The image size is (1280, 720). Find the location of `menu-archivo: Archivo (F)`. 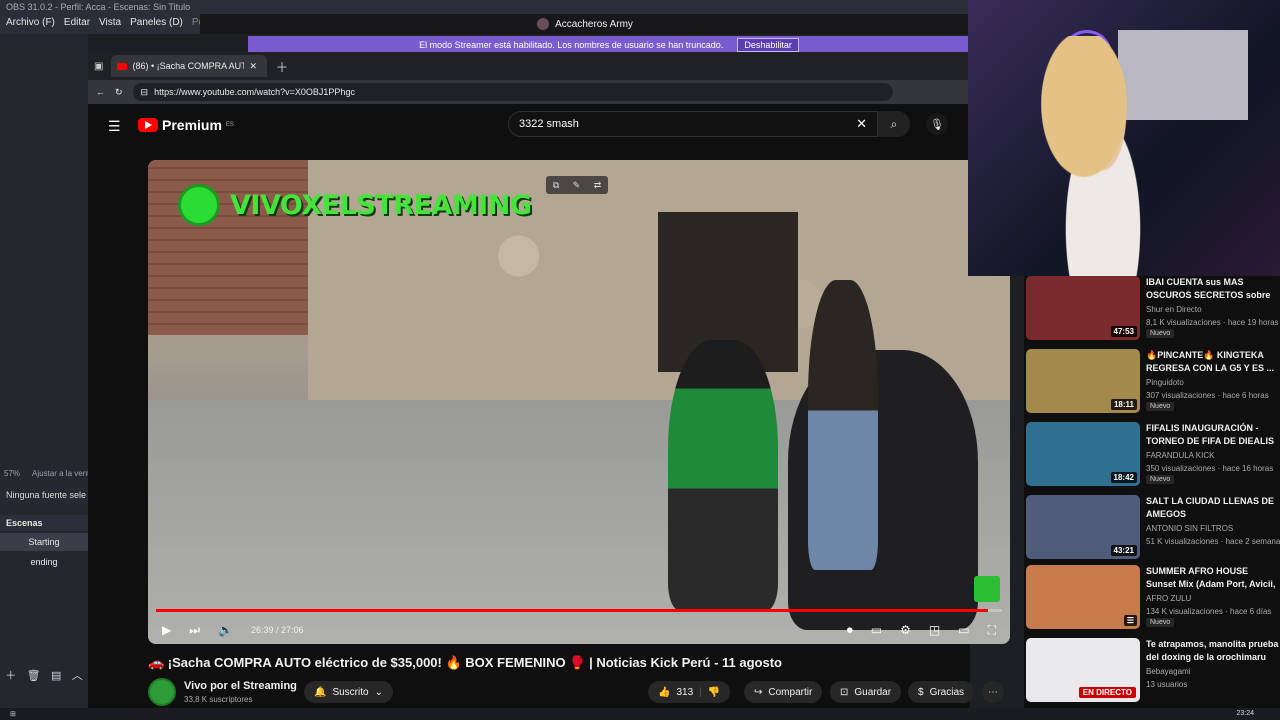

menu-archivo: Archivo (F) is located at coordinates (30, 24).